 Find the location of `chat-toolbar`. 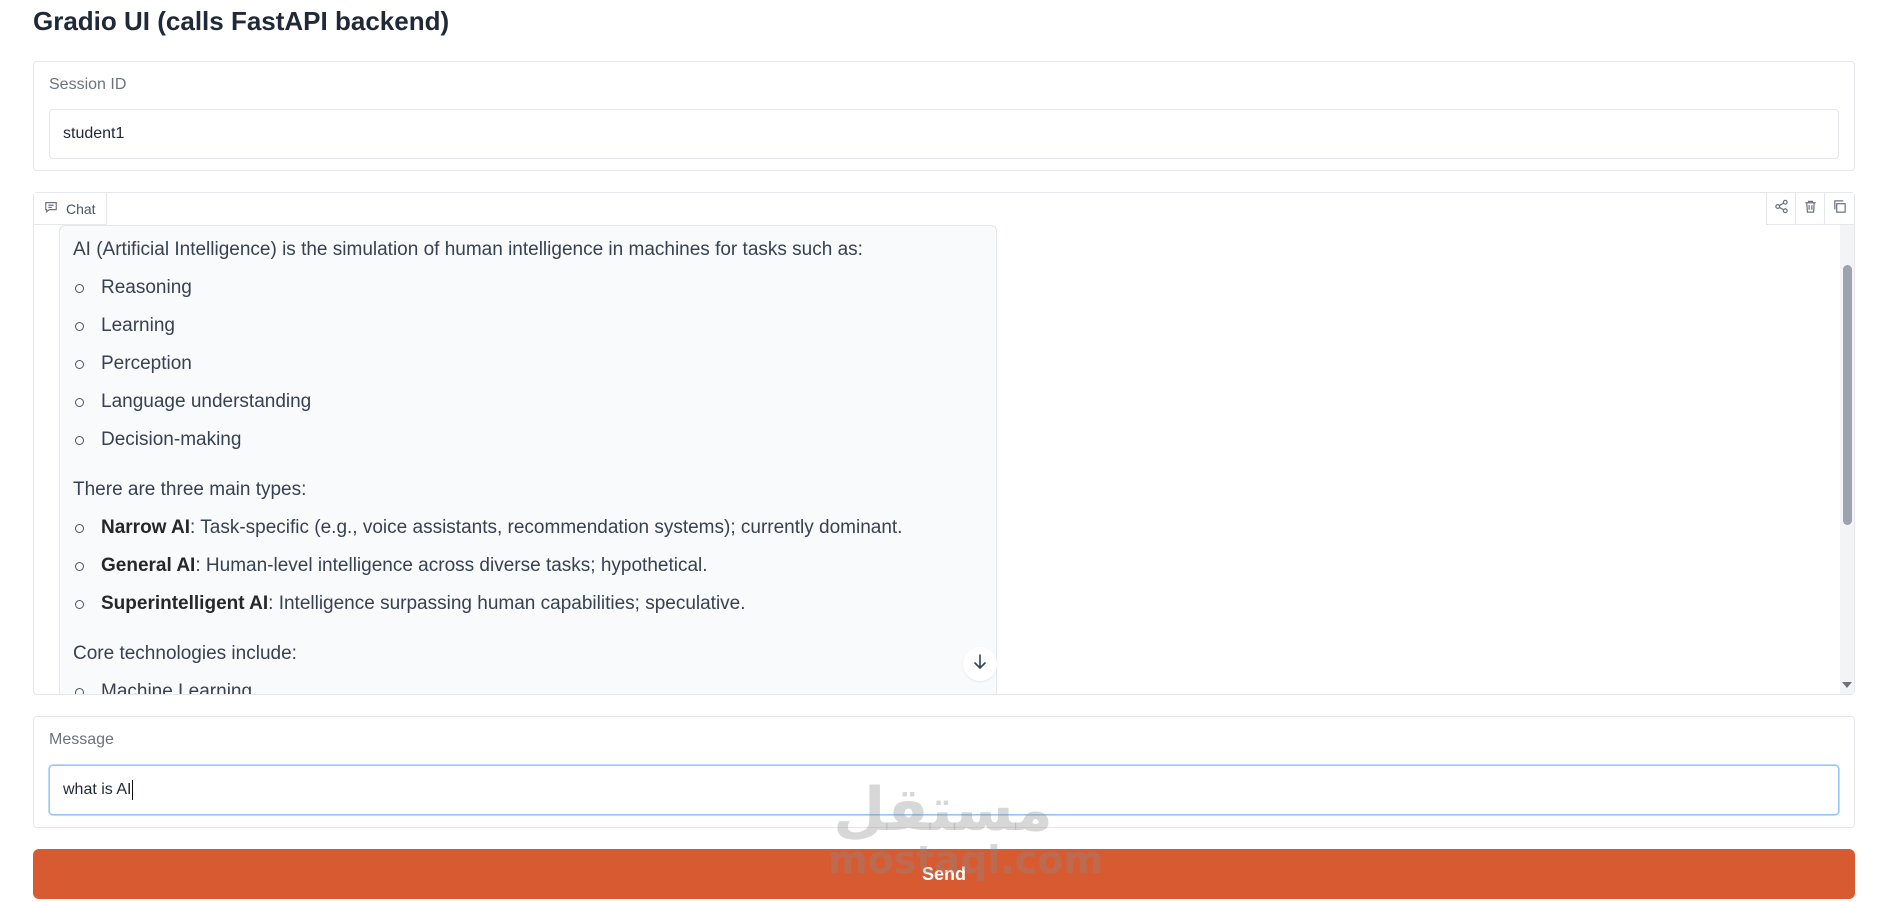

chat-toolbar is located at coordinates (1810, 209).